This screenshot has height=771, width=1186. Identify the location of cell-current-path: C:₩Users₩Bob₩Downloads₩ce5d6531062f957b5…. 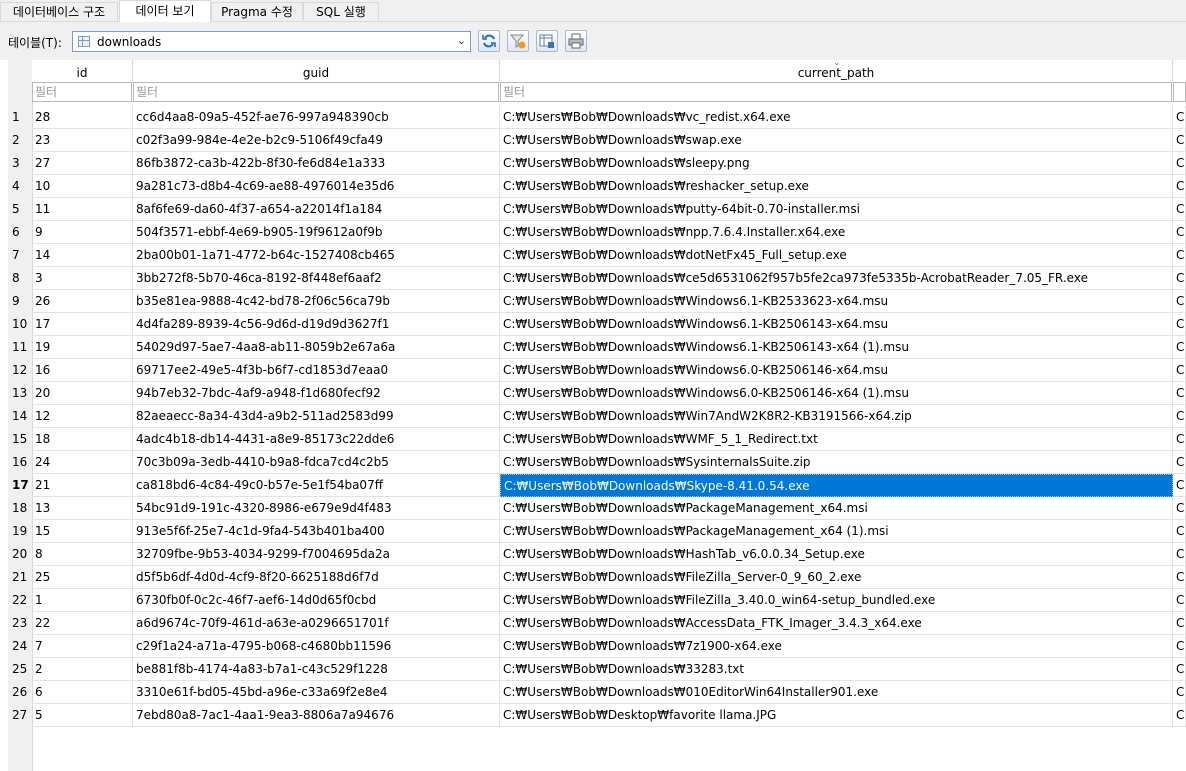
(836, 278).